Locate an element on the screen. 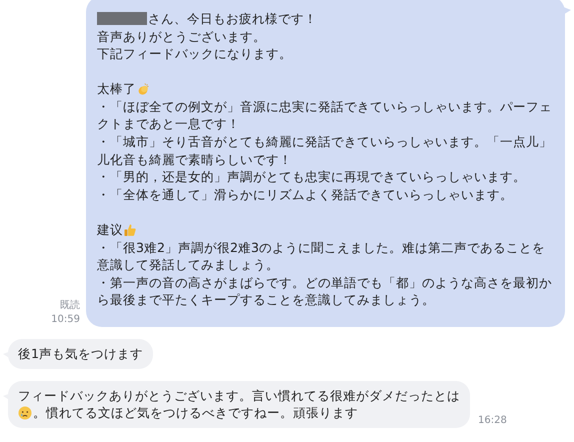 The image size is (574, 442). message-line: ら最後まで平たくキープすることを意識してみましょう。 is located at coordinates (266, 300).